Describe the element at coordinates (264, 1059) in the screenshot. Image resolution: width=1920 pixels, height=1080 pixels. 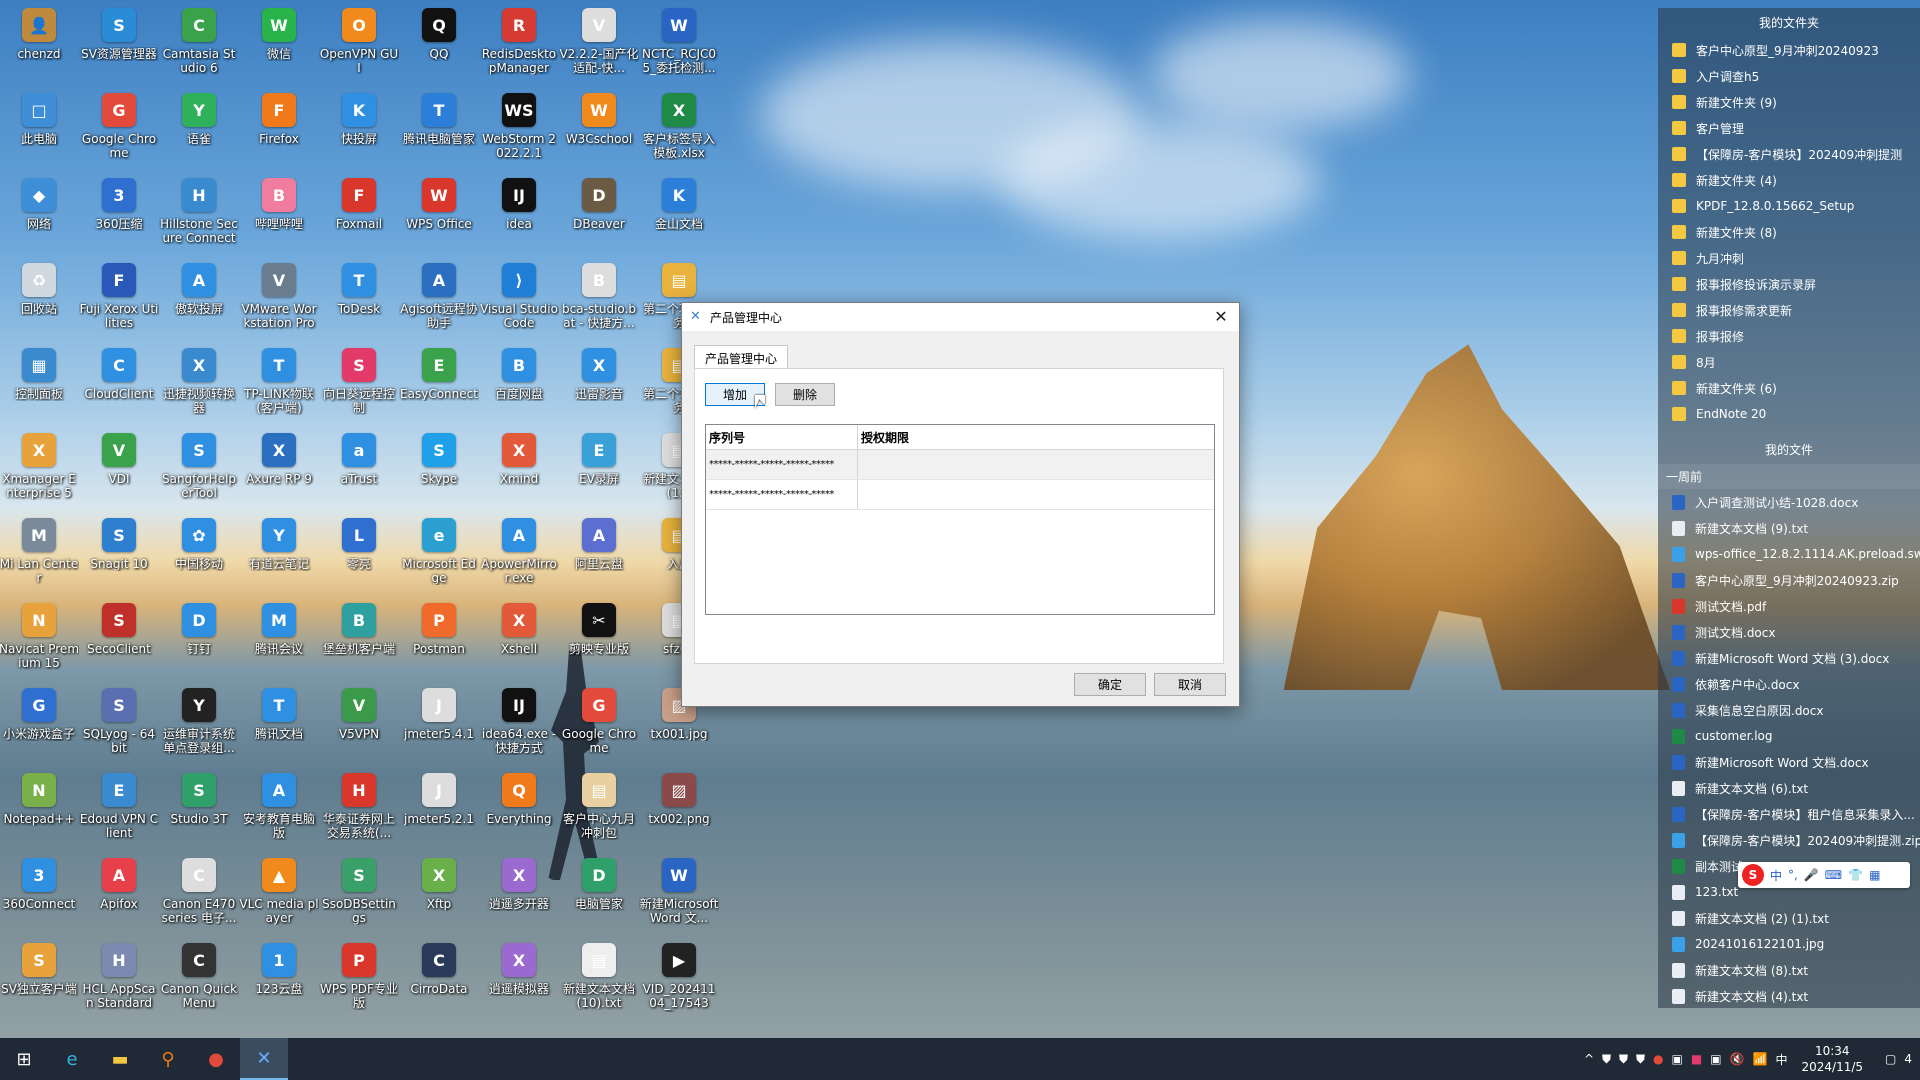
I see `app-taskbar-button: ✕` at that location.